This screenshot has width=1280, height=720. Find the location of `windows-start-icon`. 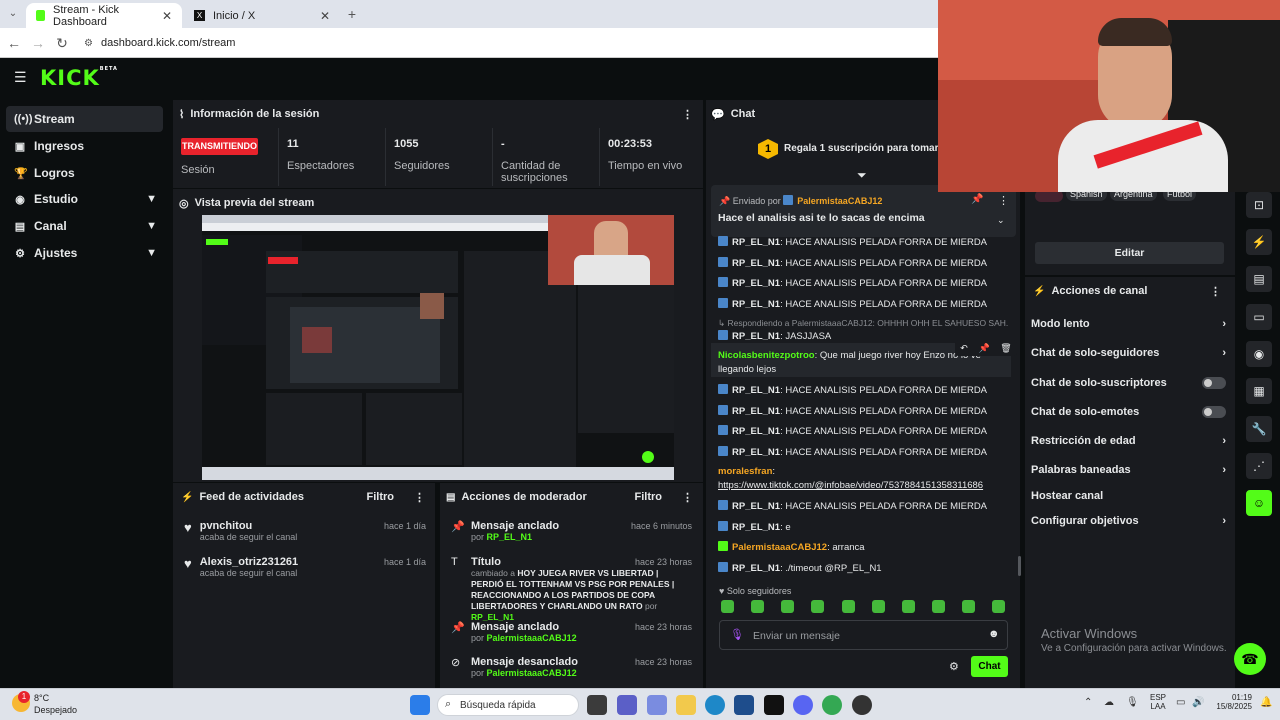

windows-start-icon is located at coordinates (420, 705).